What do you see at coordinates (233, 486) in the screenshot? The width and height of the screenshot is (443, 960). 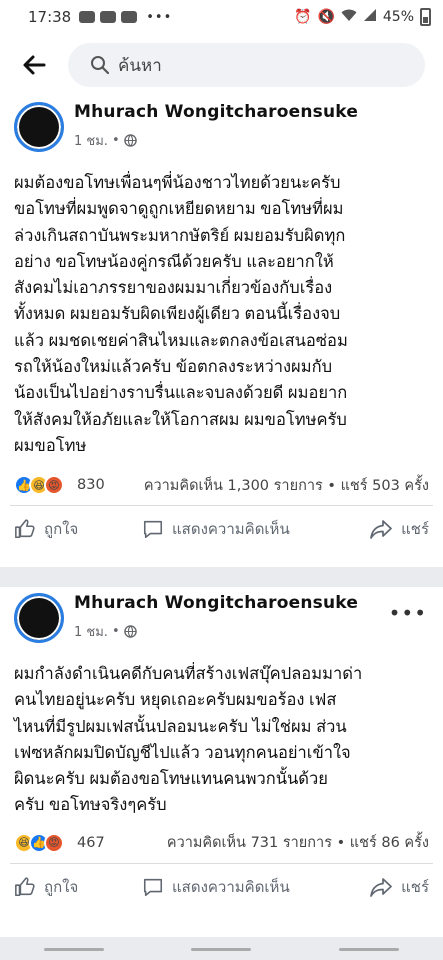 I see `comment-count: ความคิดเห็น 1,300 รายการ` at bounding box center [233, 486].